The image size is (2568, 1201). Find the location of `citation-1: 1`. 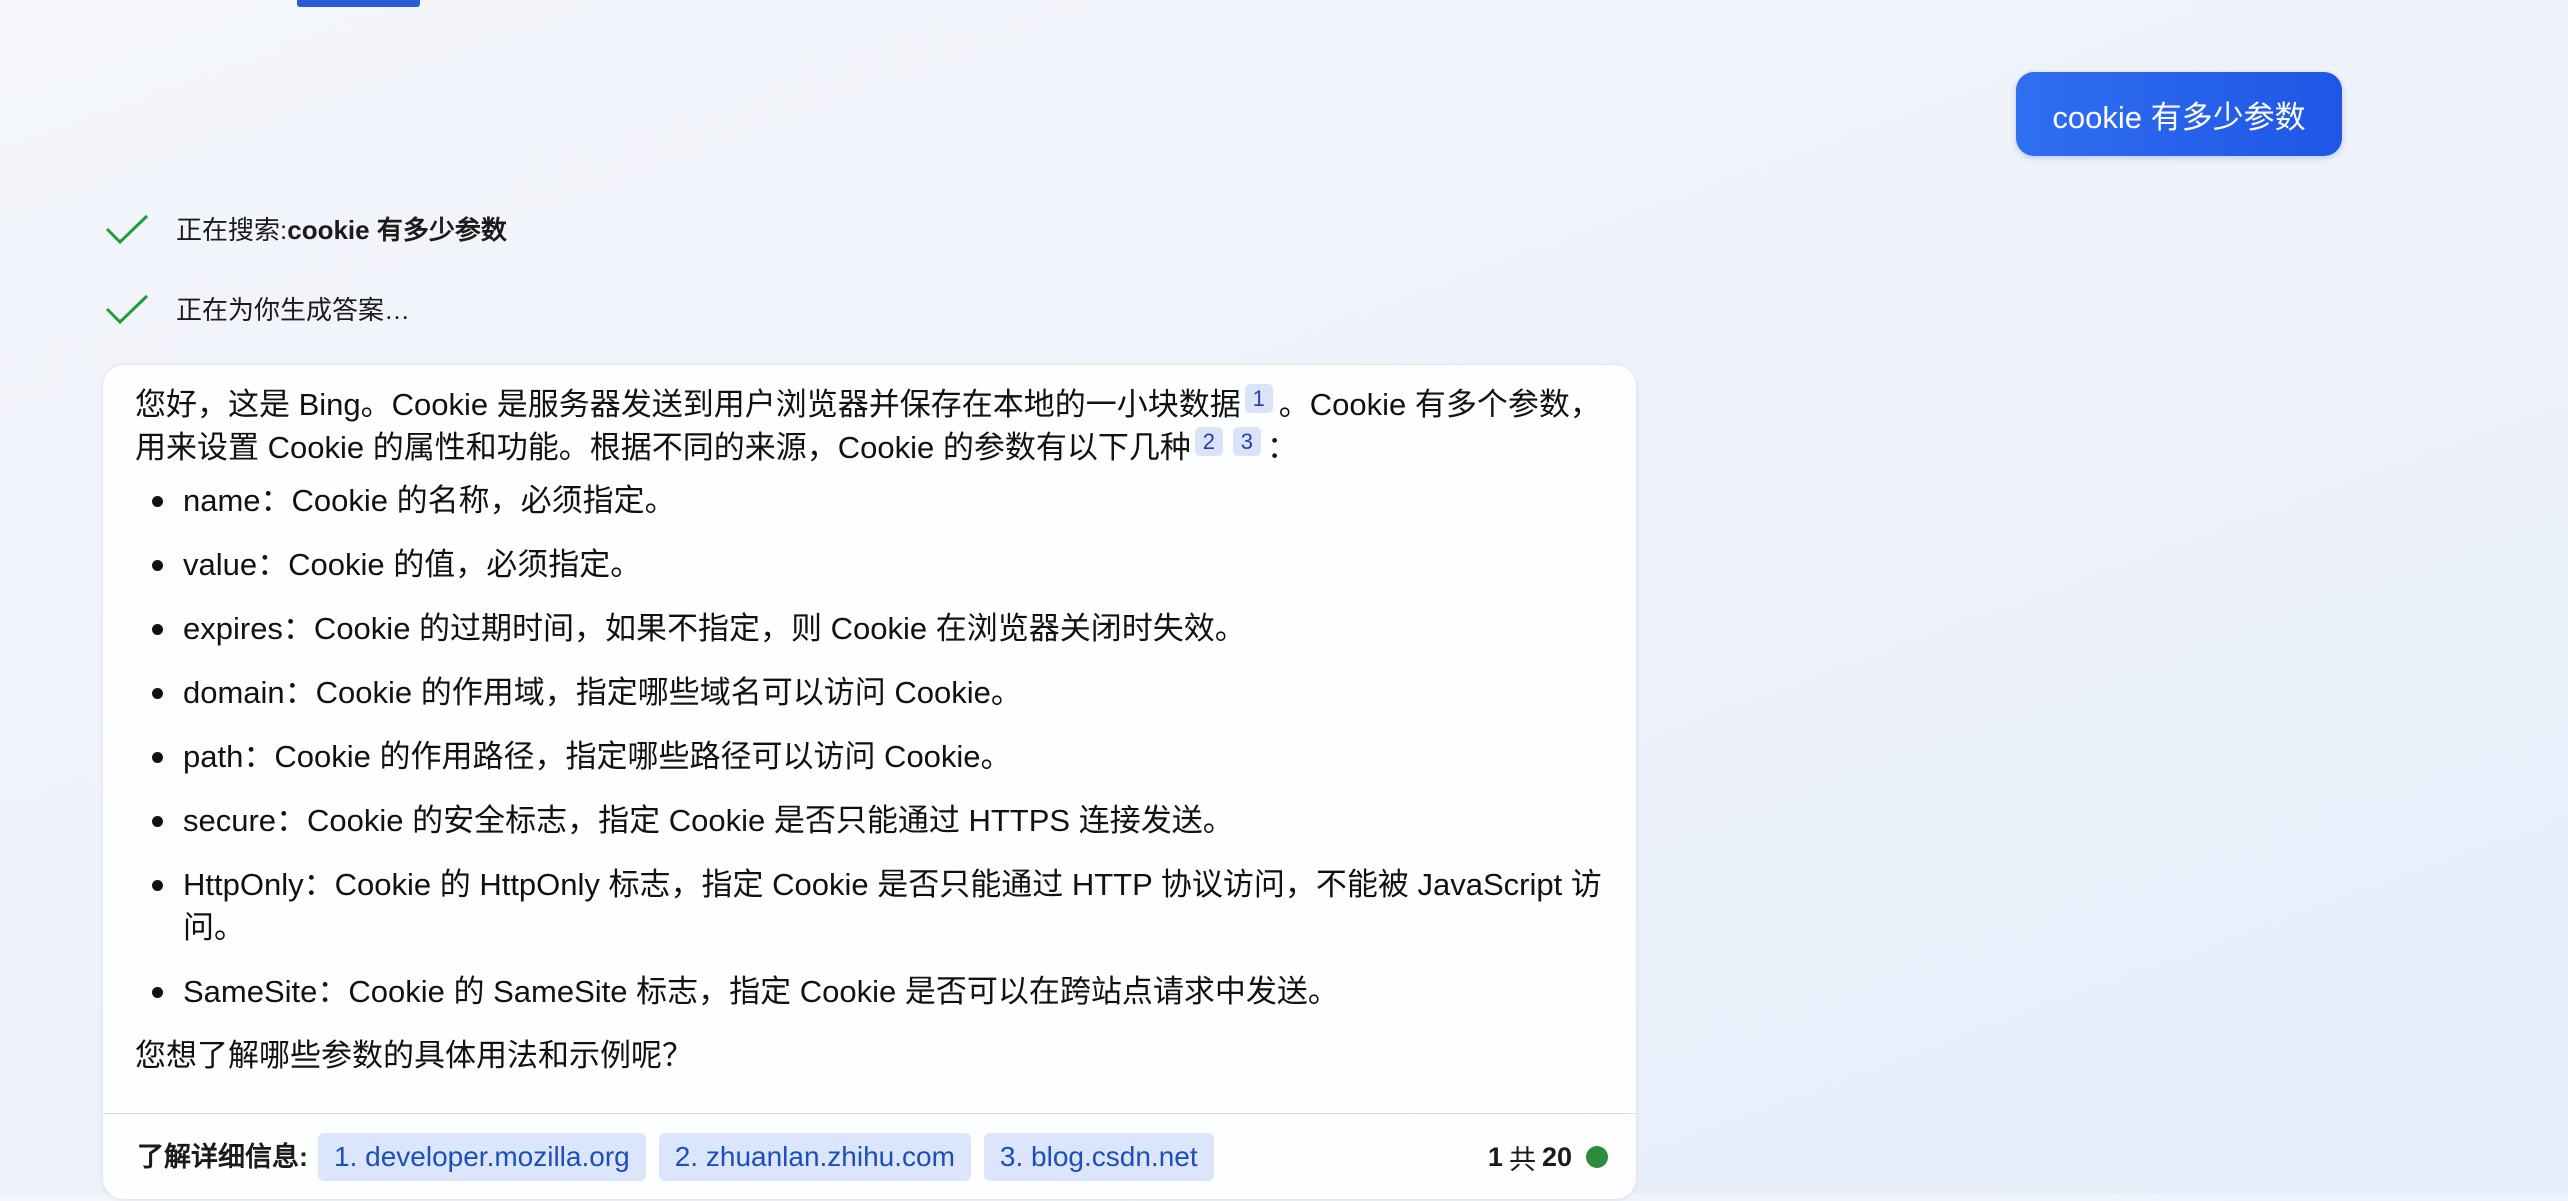

citation-1: 1 is located at coordinates (1258, 398).